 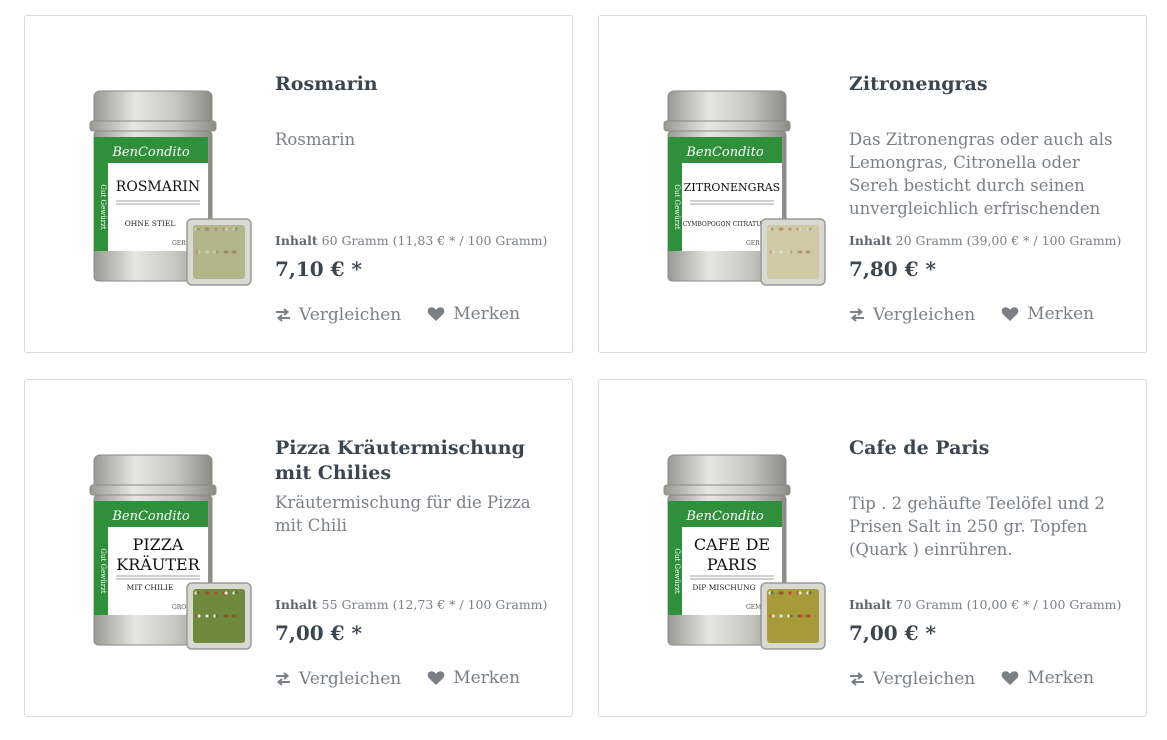 I want to click on product-title: Pizza Kräutermischung mit Chilies, so click(x=414, y=461).